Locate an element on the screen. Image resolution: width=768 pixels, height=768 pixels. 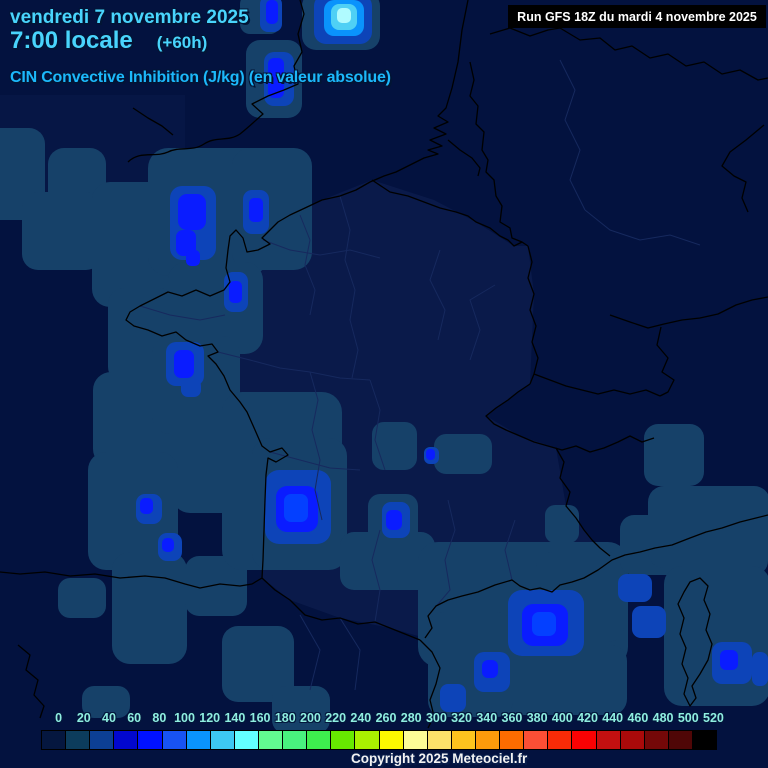
scale-label: 40 is located at coordinates (109, 718).